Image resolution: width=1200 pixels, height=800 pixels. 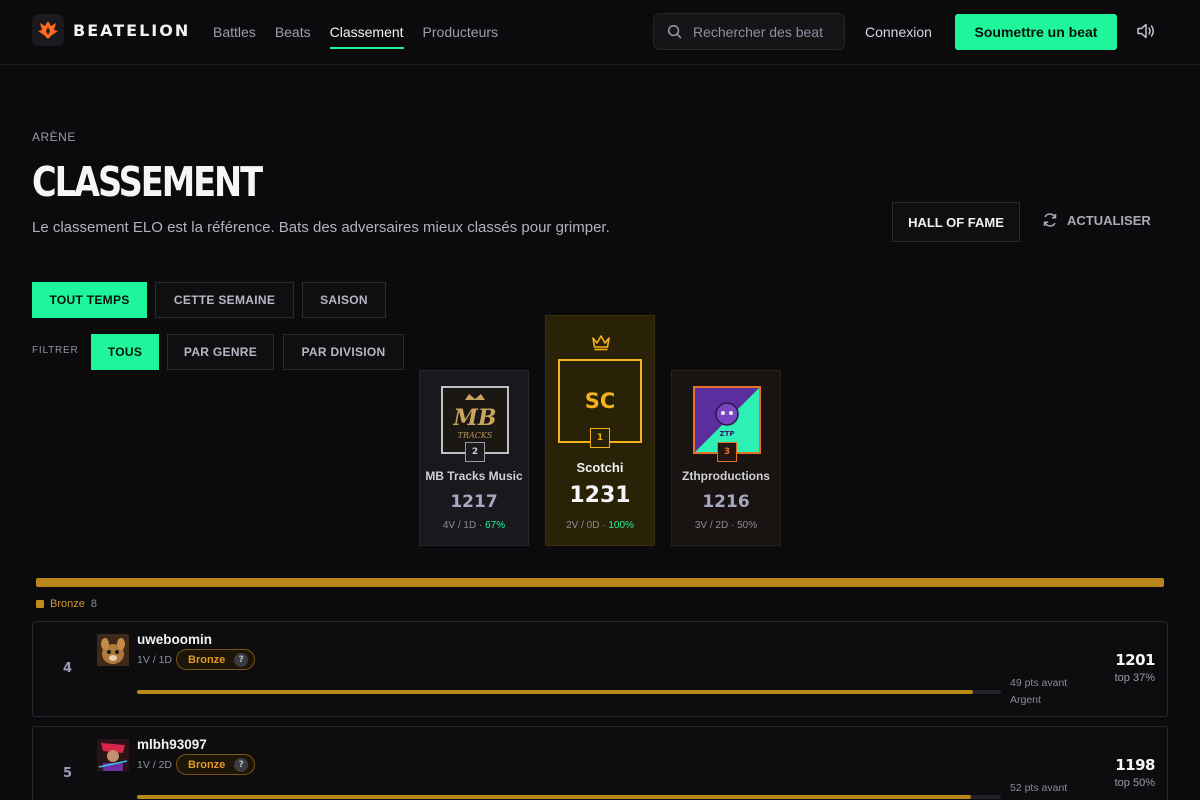 What do you see at coordinates (343, 352) in the screenshot?
I see `filter-by-division: PAR DIVISION` at bounding box center [343, 352].